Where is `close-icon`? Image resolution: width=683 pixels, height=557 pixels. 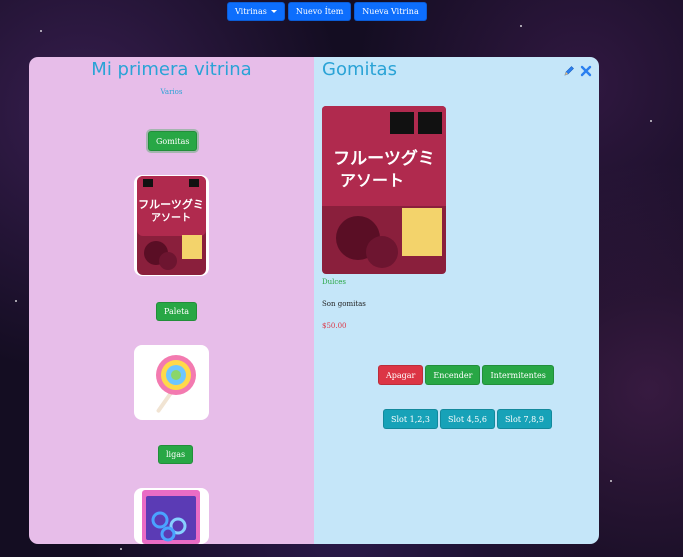 close-icon is located at coordinates (586, 69).